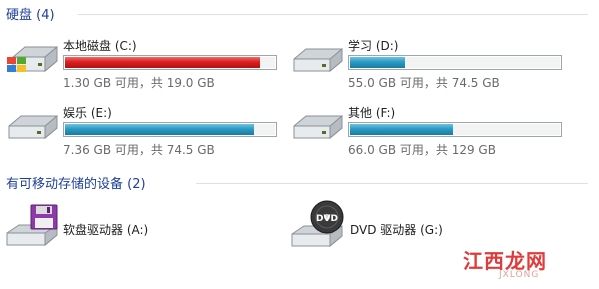 This screenshot has height=289, width=599. I want to click on watermark-latin: JXLONG, so click(519, 275).